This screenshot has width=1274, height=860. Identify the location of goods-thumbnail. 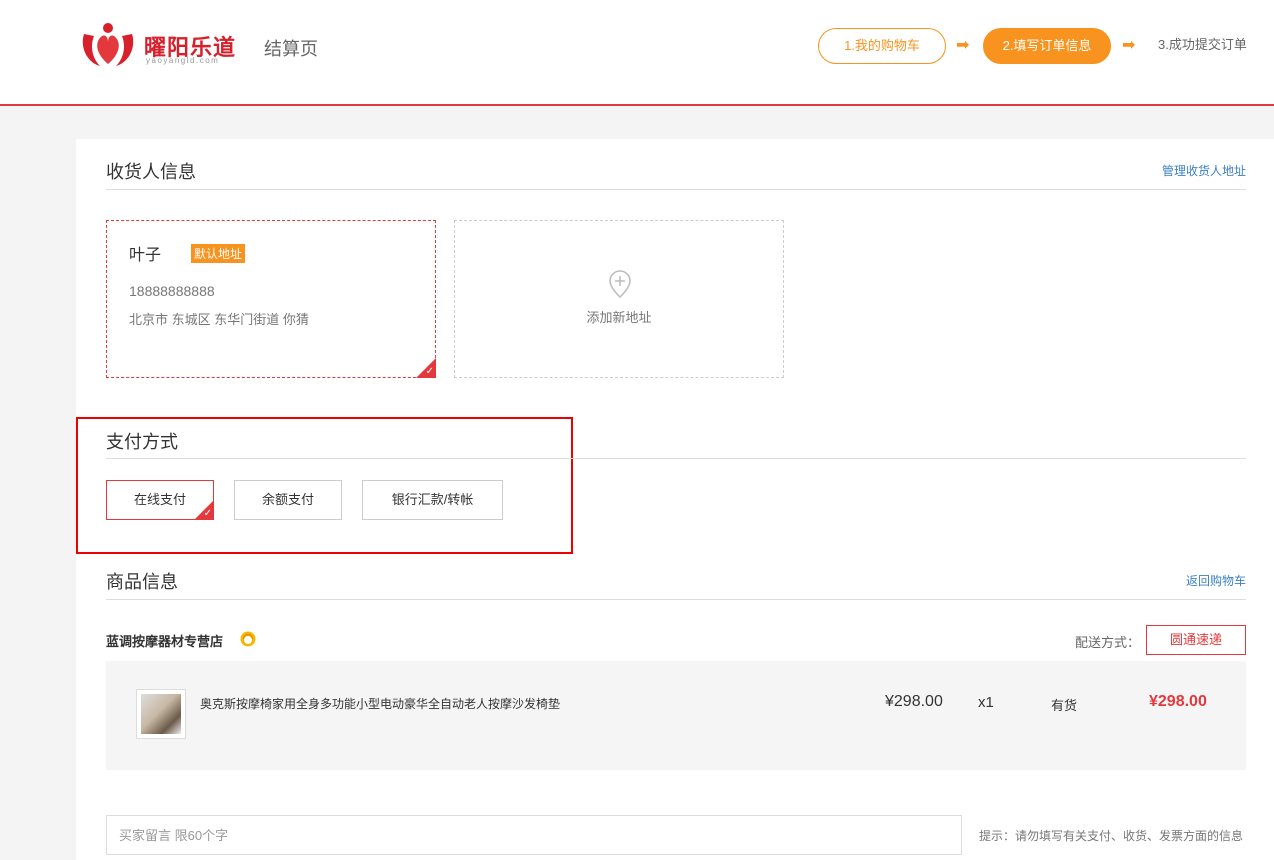
(161, 714).